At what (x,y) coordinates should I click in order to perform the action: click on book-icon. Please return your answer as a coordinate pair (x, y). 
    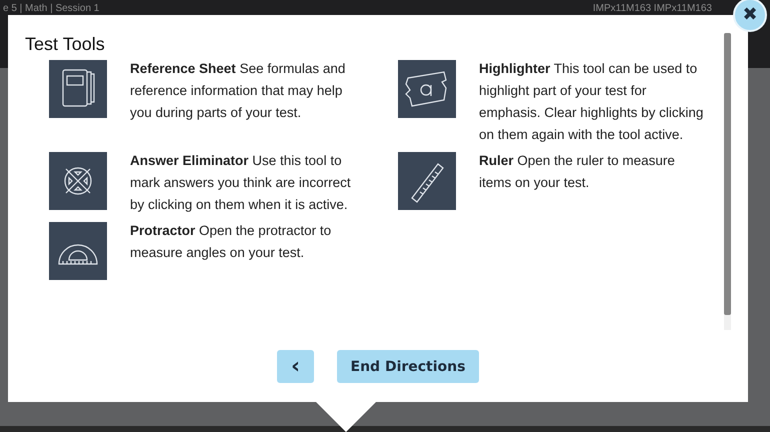
    Looking at the image, I should click on (78, 89).